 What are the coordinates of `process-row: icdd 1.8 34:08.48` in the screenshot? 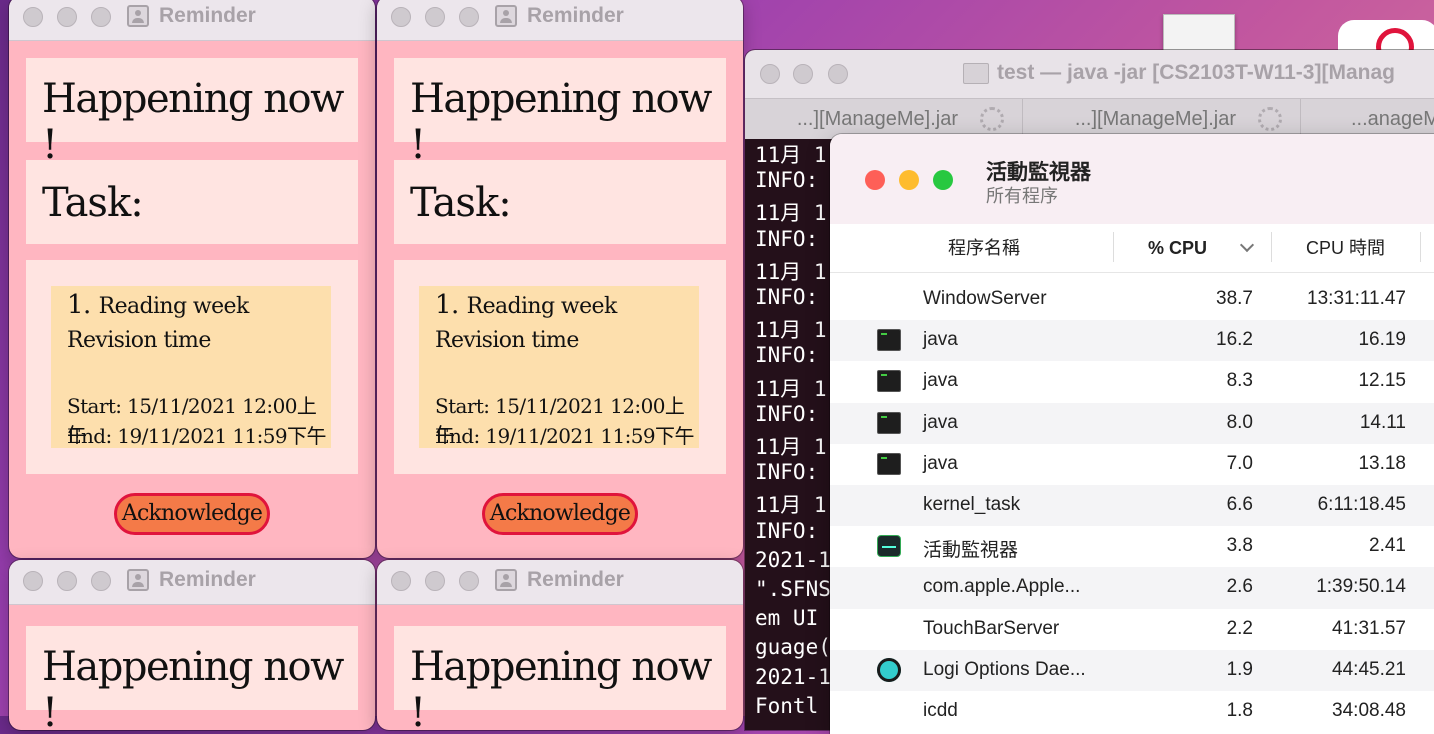 It's located at (1132, 711).